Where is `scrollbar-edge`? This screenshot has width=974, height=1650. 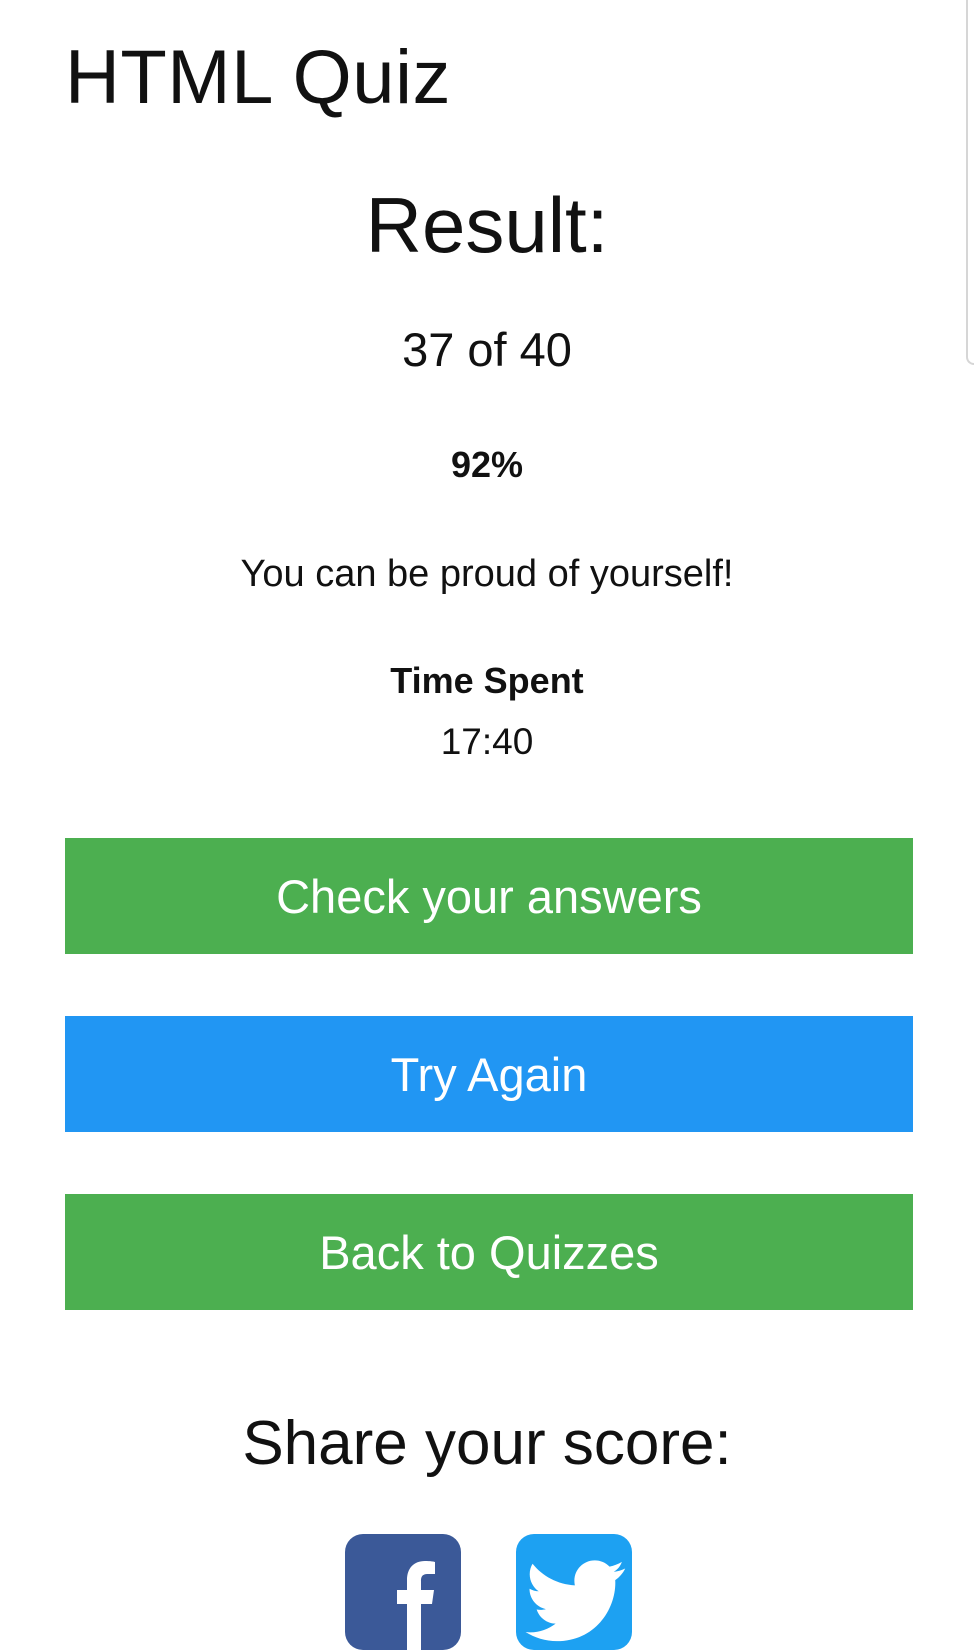
scrollbar-edge is located at coordinates (970, 182).